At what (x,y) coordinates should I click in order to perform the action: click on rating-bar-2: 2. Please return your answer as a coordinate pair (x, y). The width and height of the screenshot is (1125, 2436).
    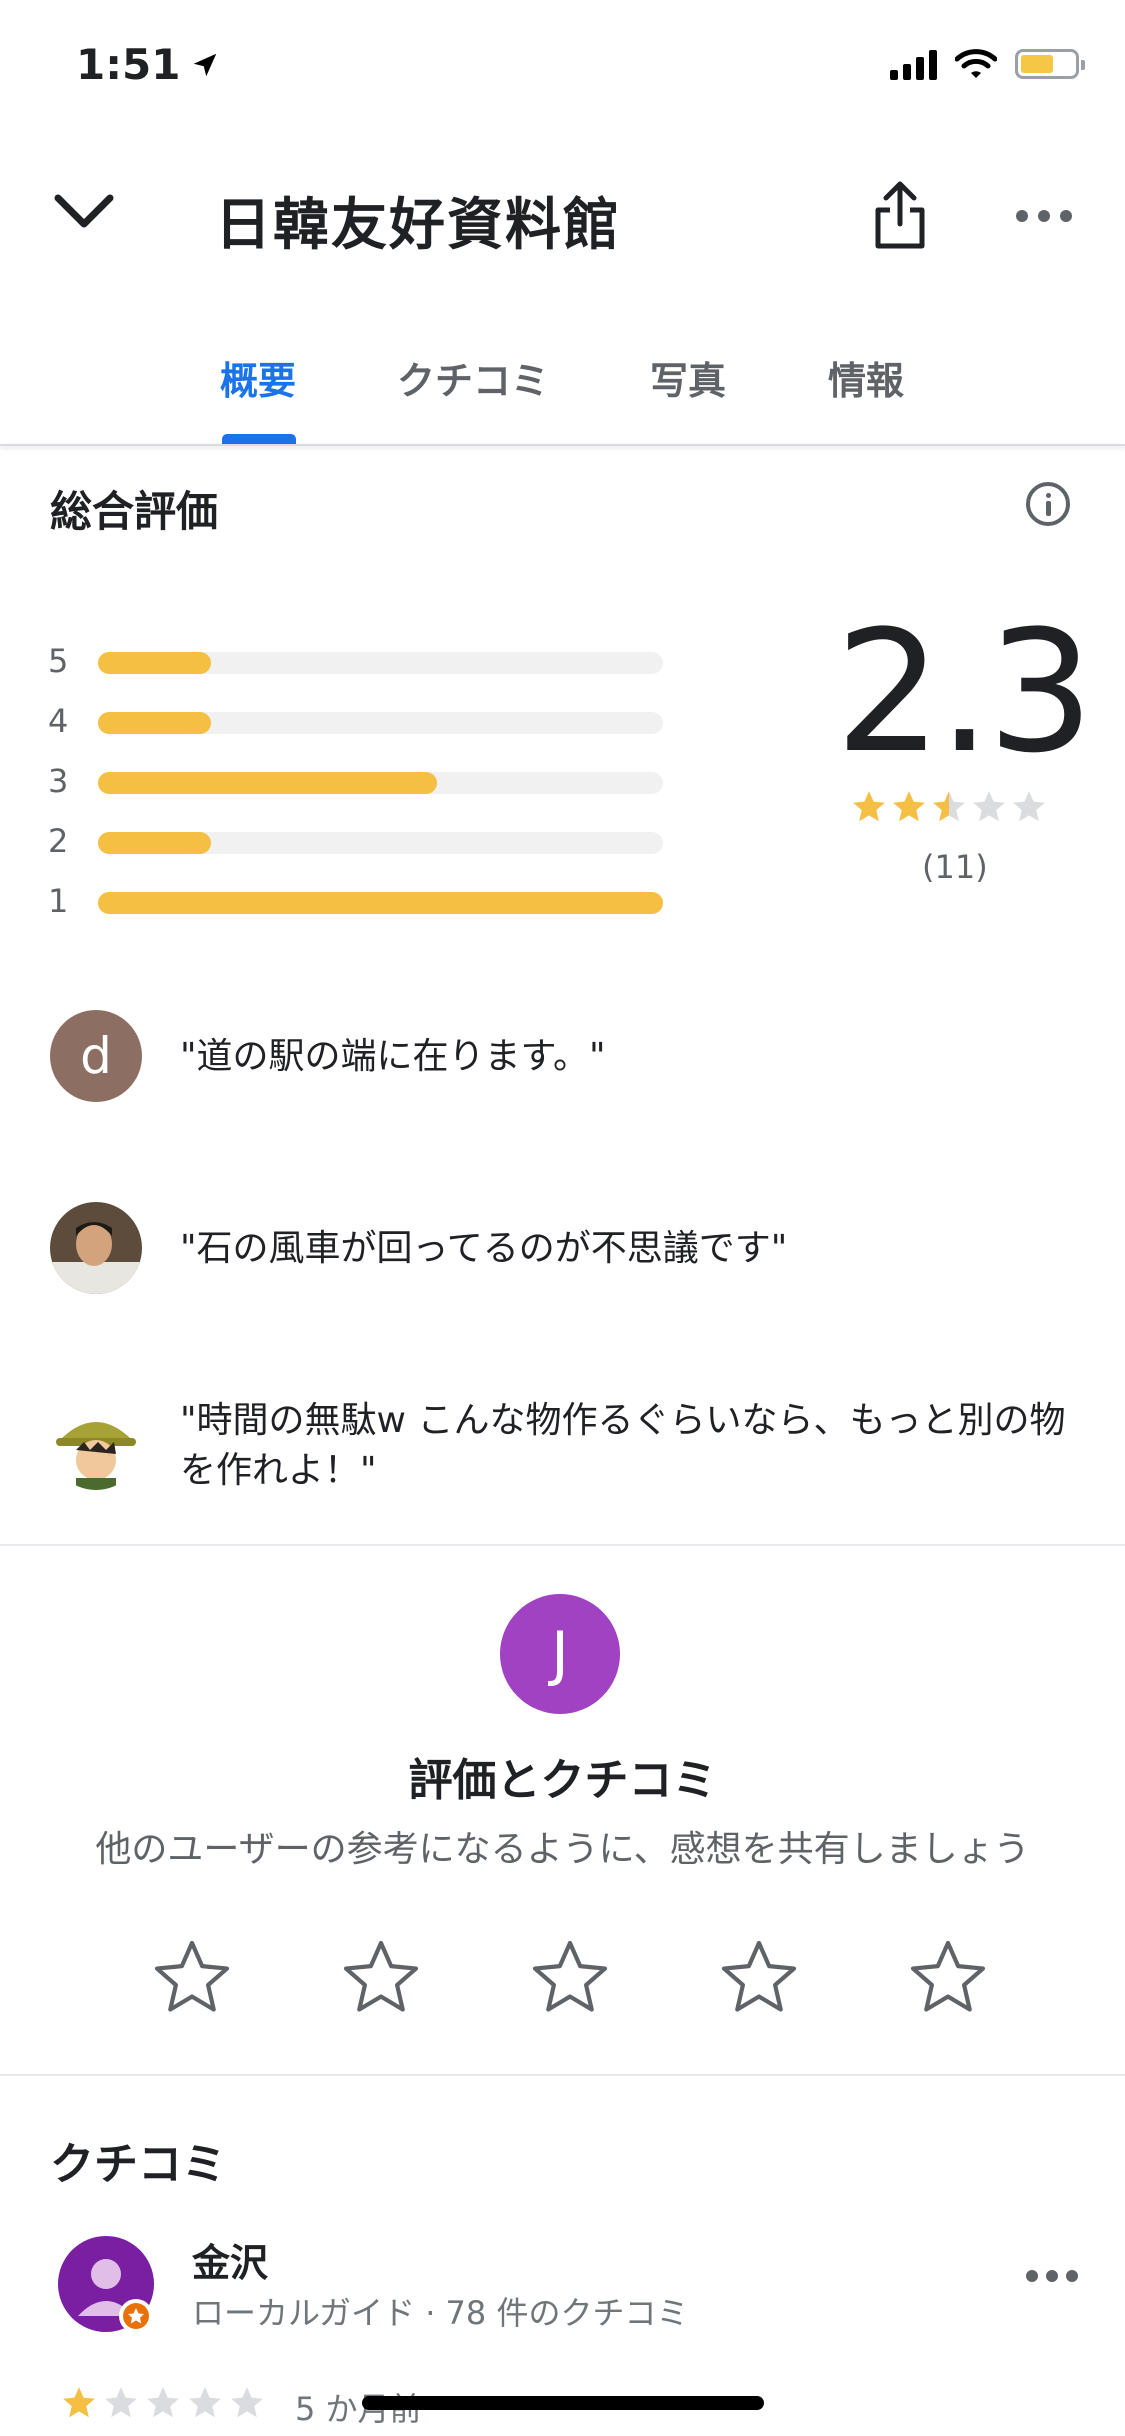
    Looking at the image, I should click on (358, 842).